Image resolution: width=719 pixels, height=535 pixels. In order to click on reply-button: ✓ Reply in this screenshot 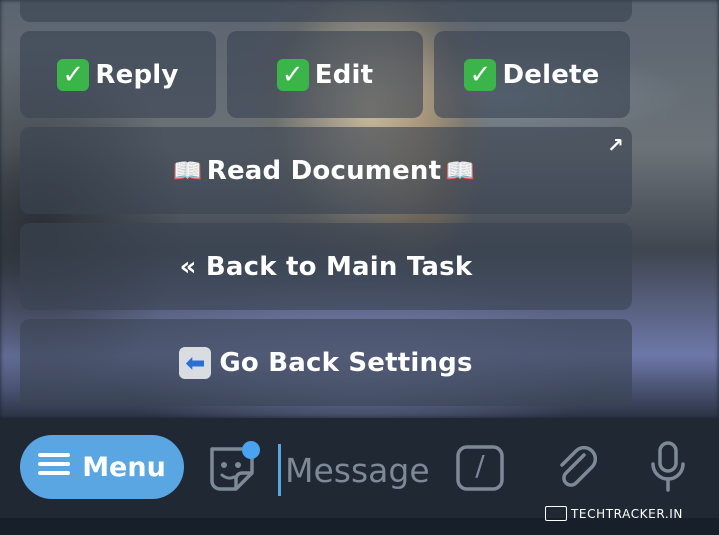, I will do `click(118, 74)`.